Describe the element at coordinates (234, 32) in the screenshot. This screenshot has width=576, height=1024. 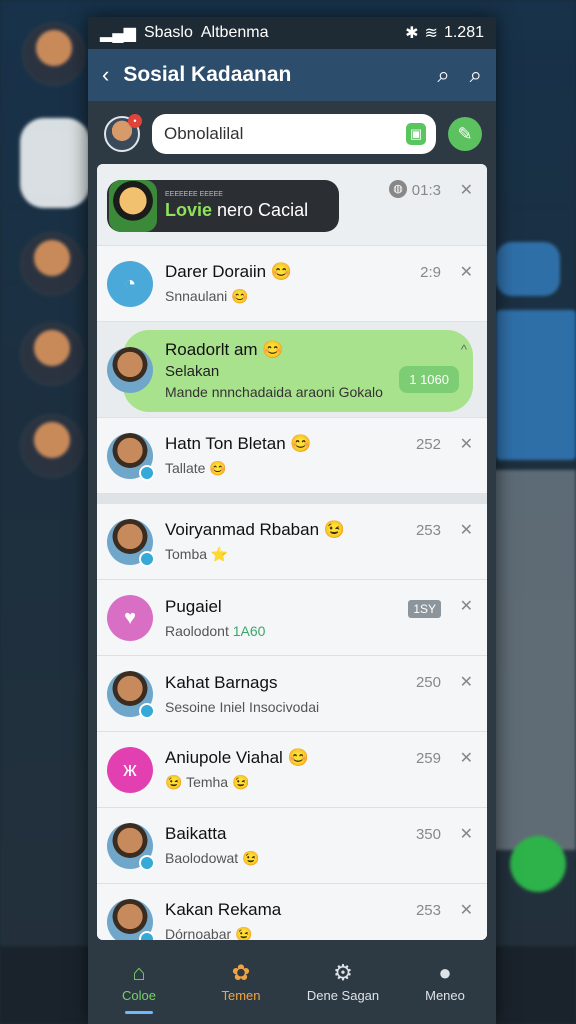
I see `network-label: Altbenma` at that location.